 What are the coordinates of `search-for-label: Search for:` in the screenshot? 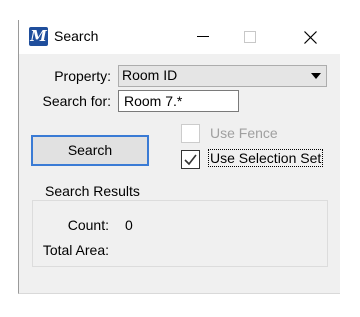 It's located at (76, 101).